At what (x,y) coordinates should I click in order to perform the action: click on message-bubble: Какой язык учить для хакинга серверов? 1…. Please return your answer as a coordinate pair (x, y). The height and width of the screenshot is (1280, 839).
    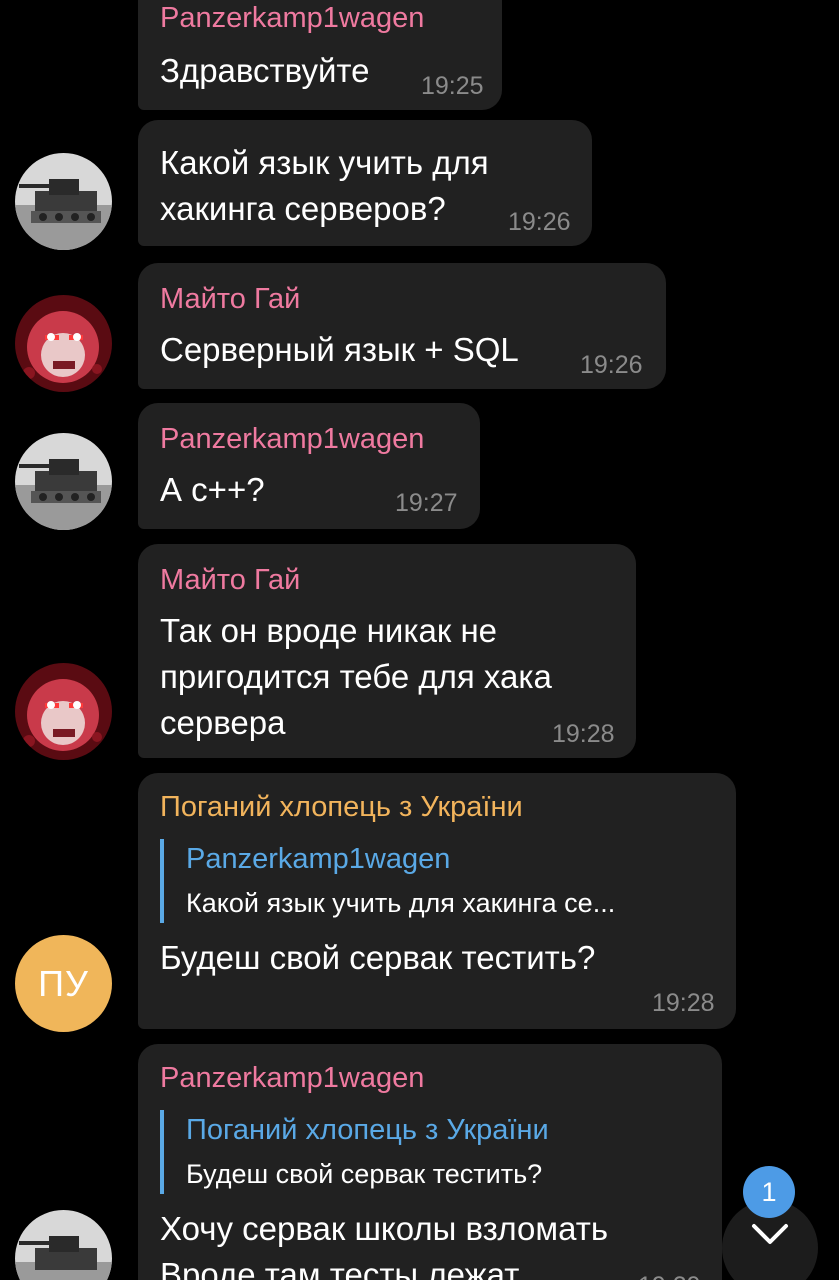
    Looking at the image, I should click on (365, 183).